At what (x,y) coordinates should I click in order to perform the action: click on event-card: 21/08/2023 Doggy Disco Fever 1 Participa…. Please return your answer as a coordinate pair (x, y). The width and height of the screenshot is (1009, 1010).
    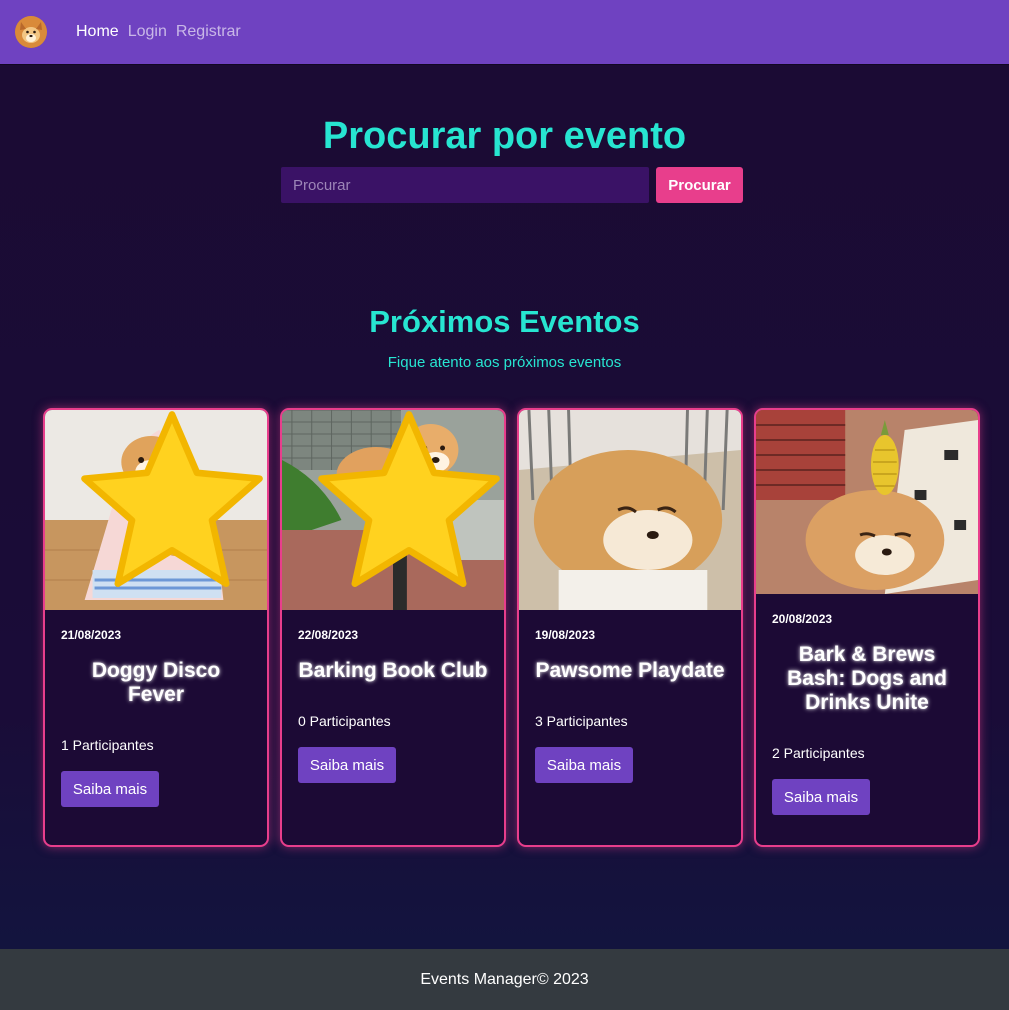
    Looking at the image, I should click on (156, 627).